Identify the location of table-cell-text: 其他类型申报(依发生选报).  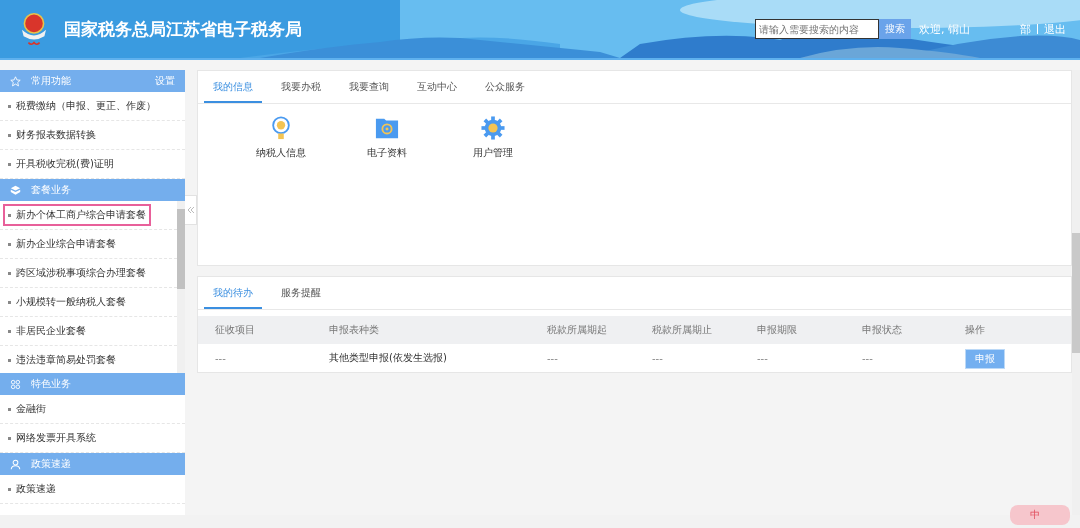
(388, 358).